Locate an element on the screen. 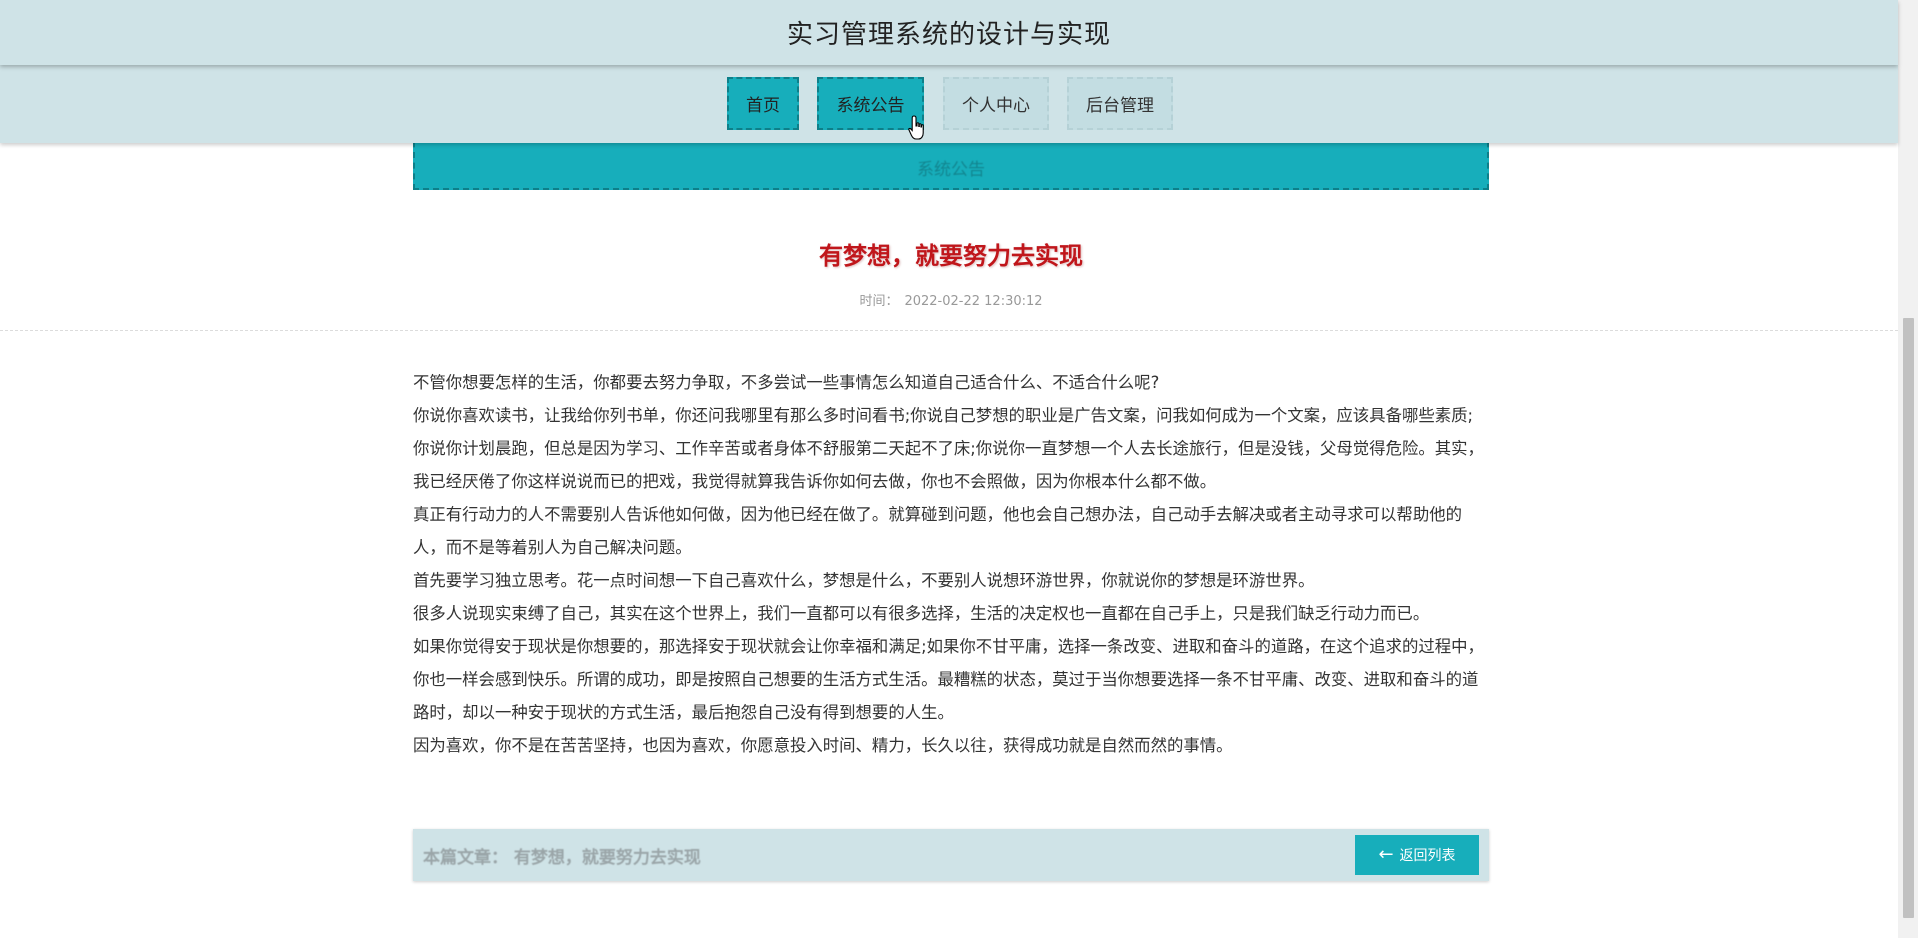 The height and width of the screenshot is (938, 1918). nav-item-home: 首页 is located at coordinates (763, 103).